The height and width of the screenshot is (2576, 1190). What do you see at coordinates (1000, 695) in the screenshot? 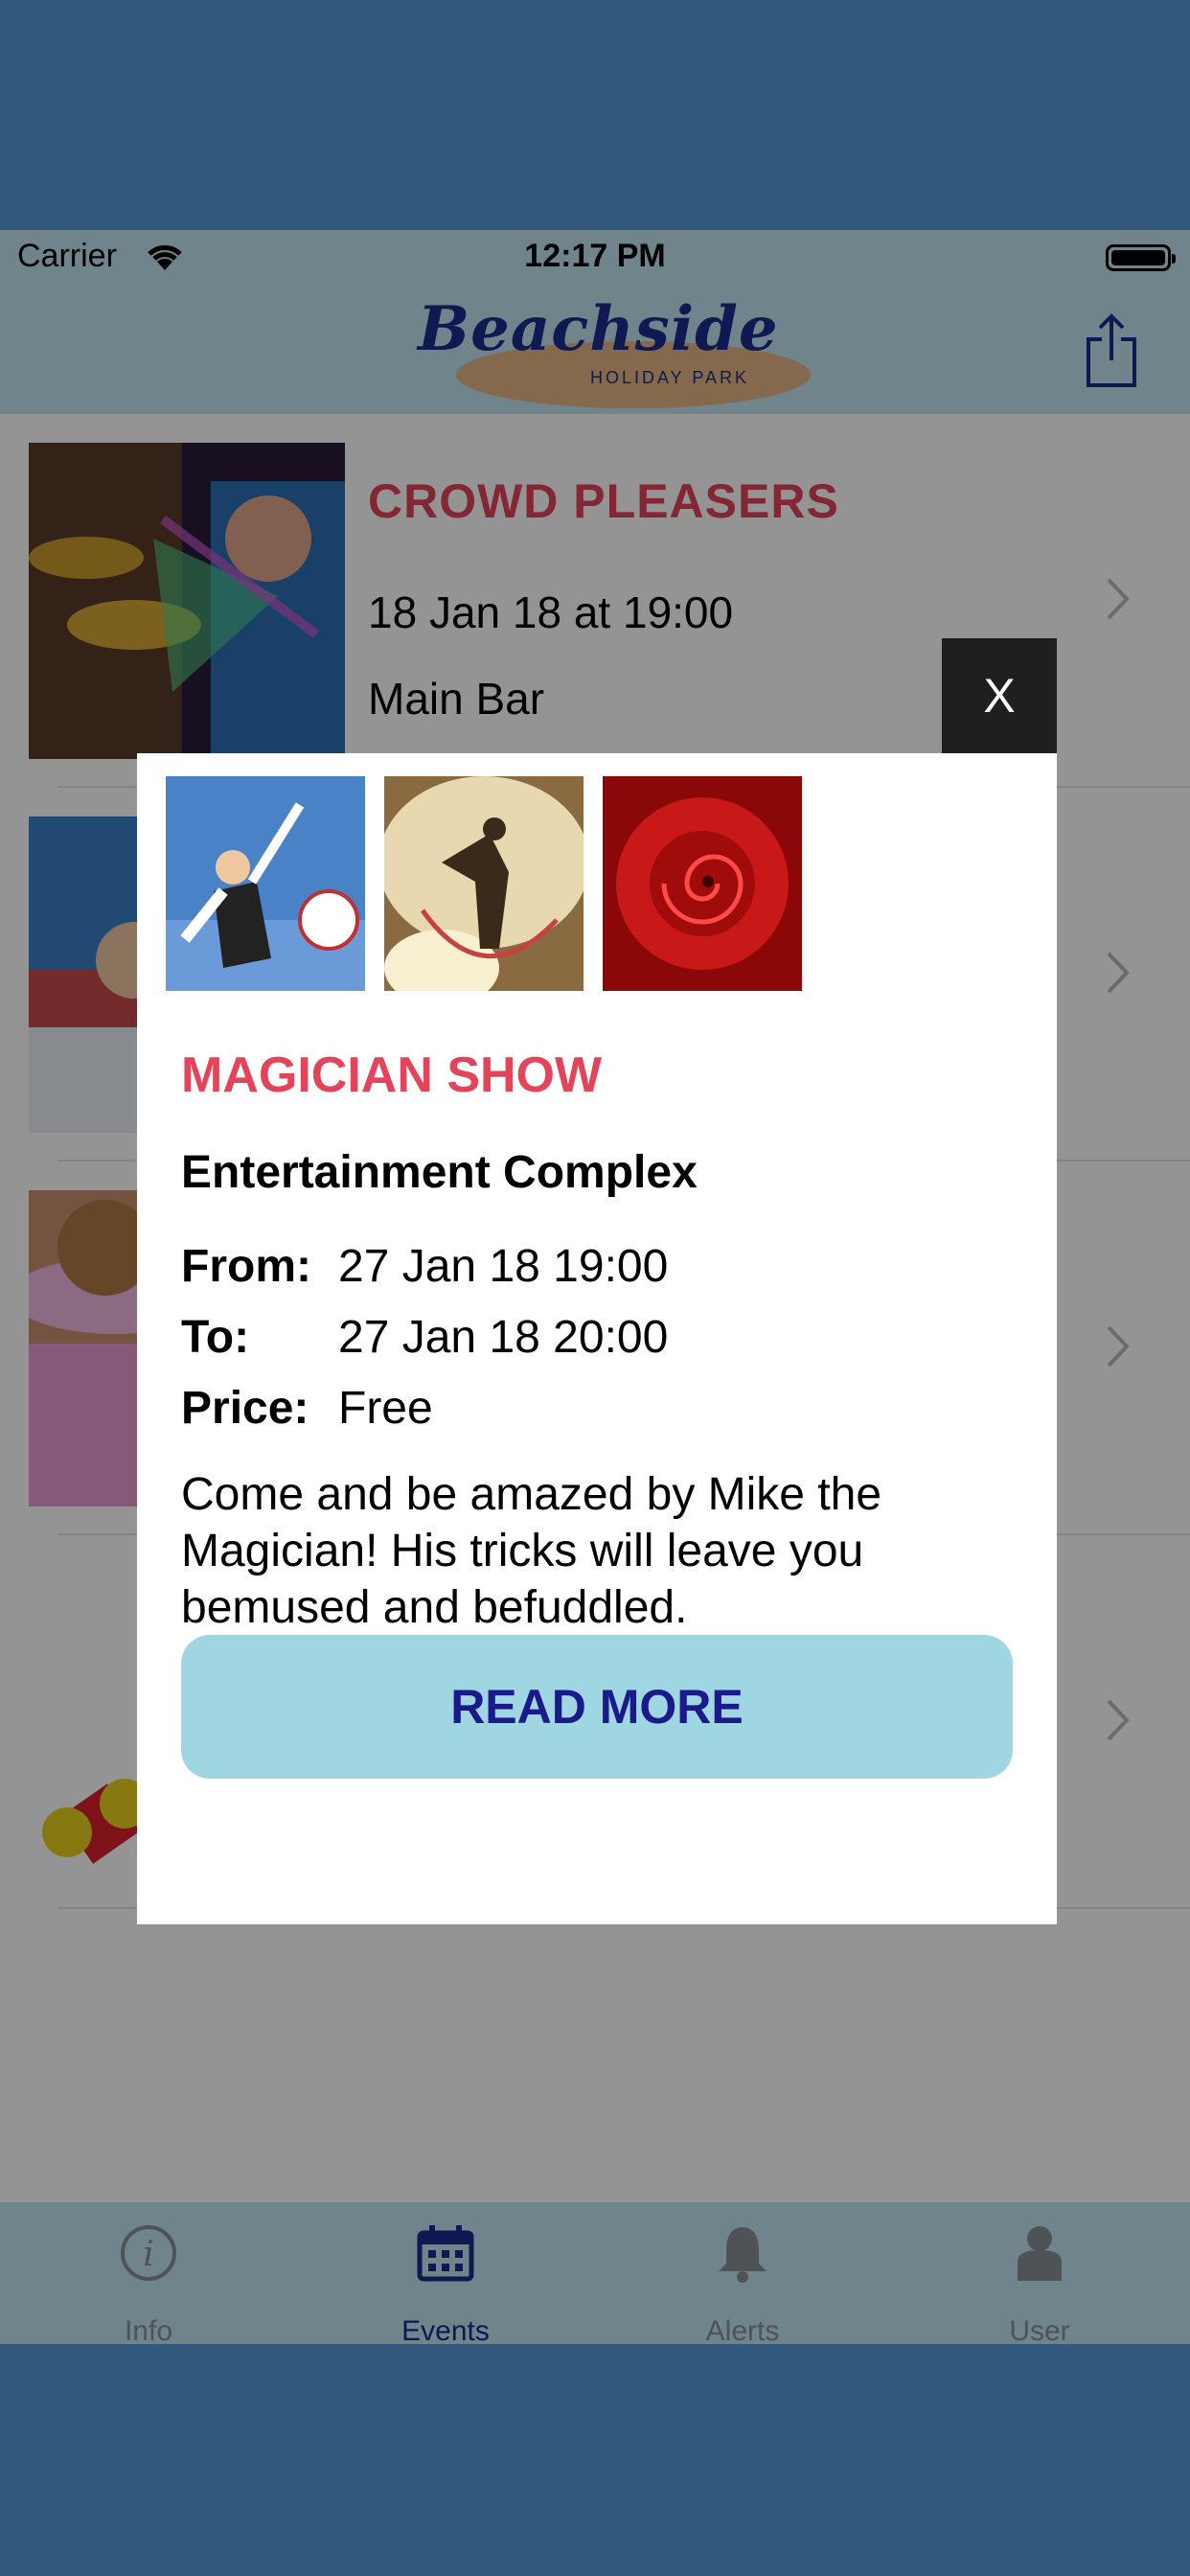
I see `close-button: X` at bounding box center [1000, 695].